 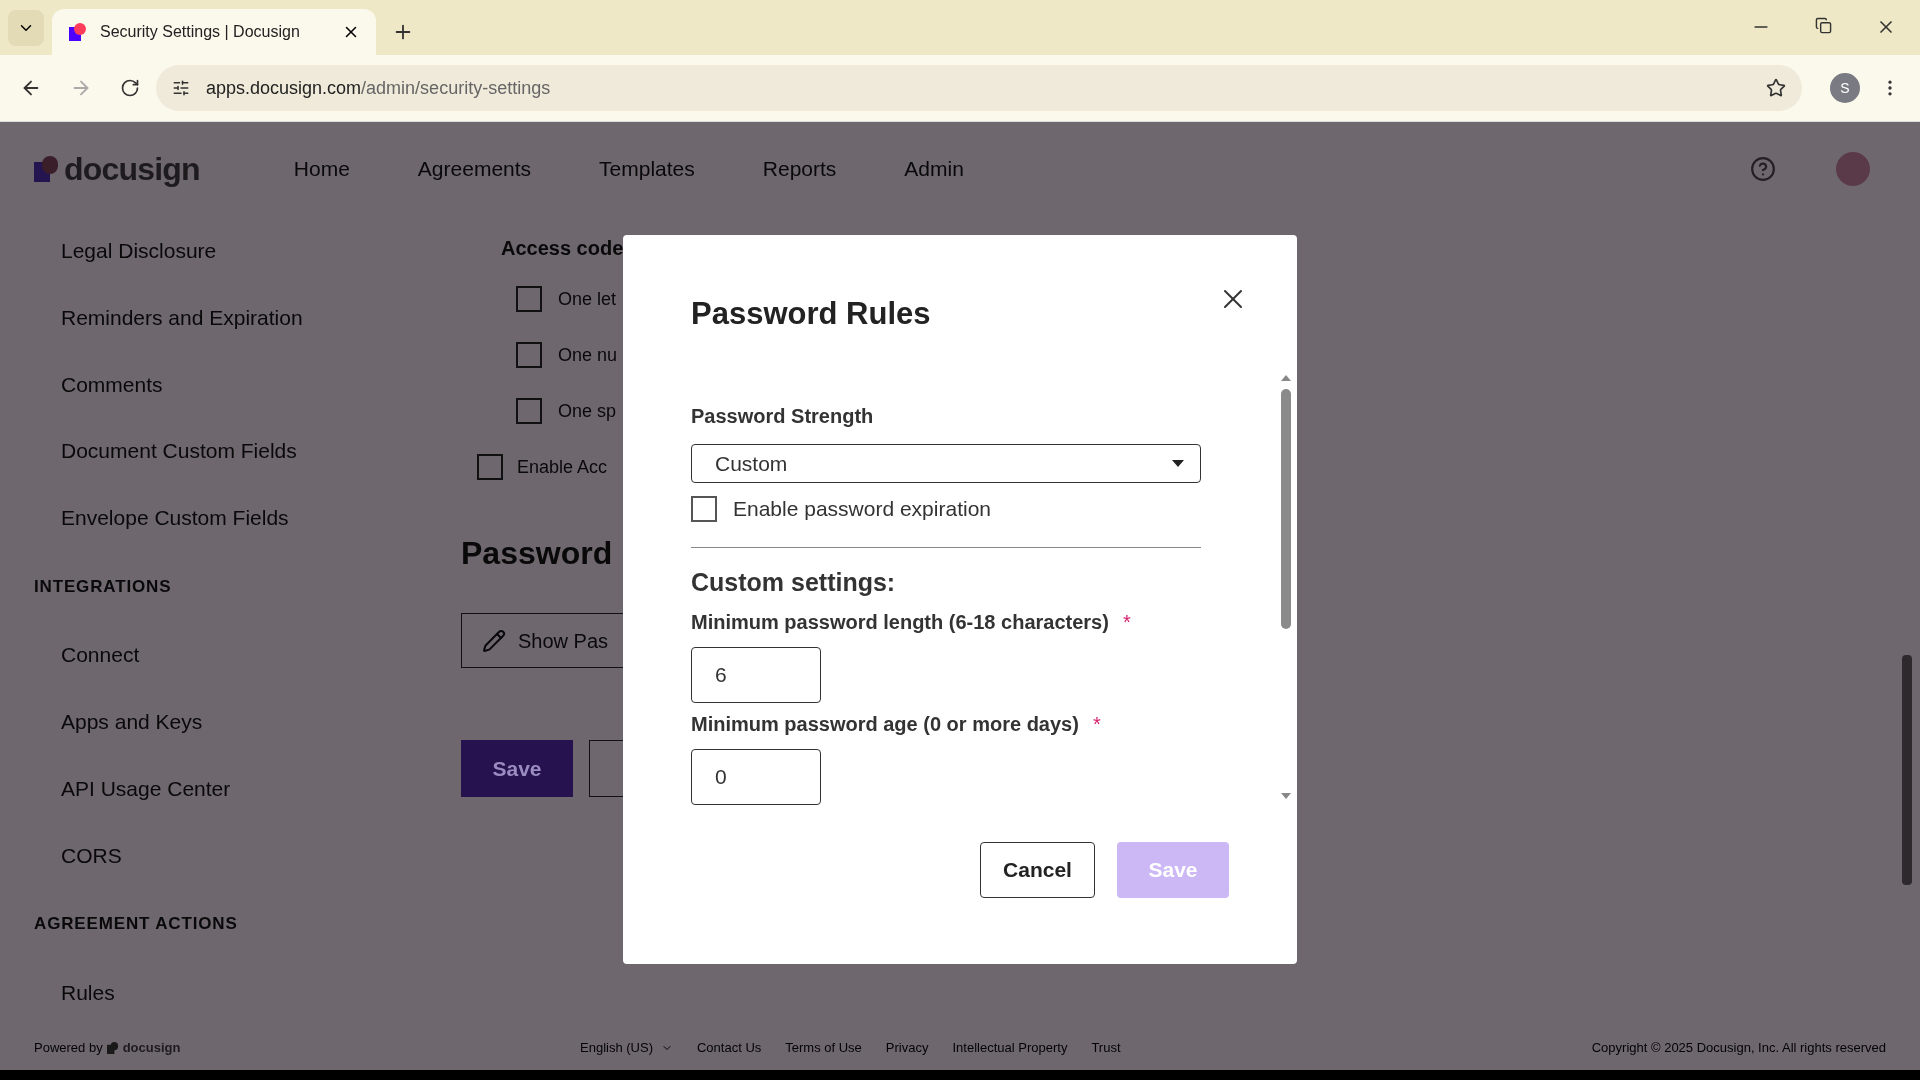 What do you see at coordinates (78, 32) in the screenshot?
I see `favicon-icon` at bounding box center [78, 32].